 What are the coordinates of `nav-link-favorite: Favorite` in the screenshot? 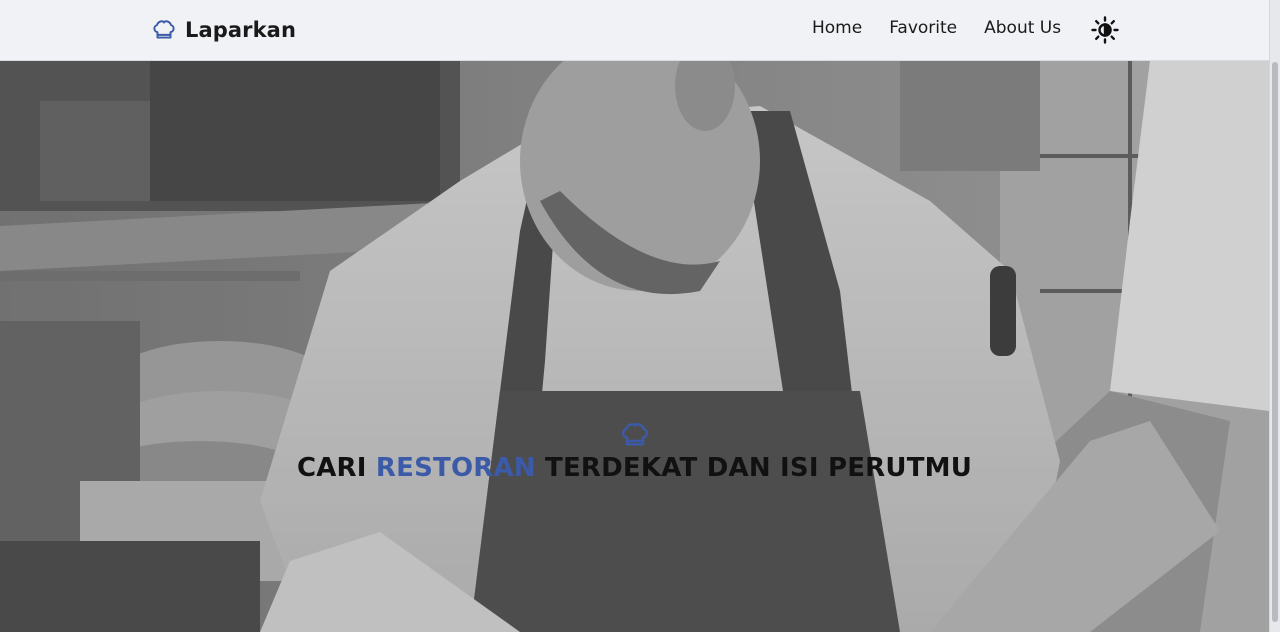 It's located at (923, 28).